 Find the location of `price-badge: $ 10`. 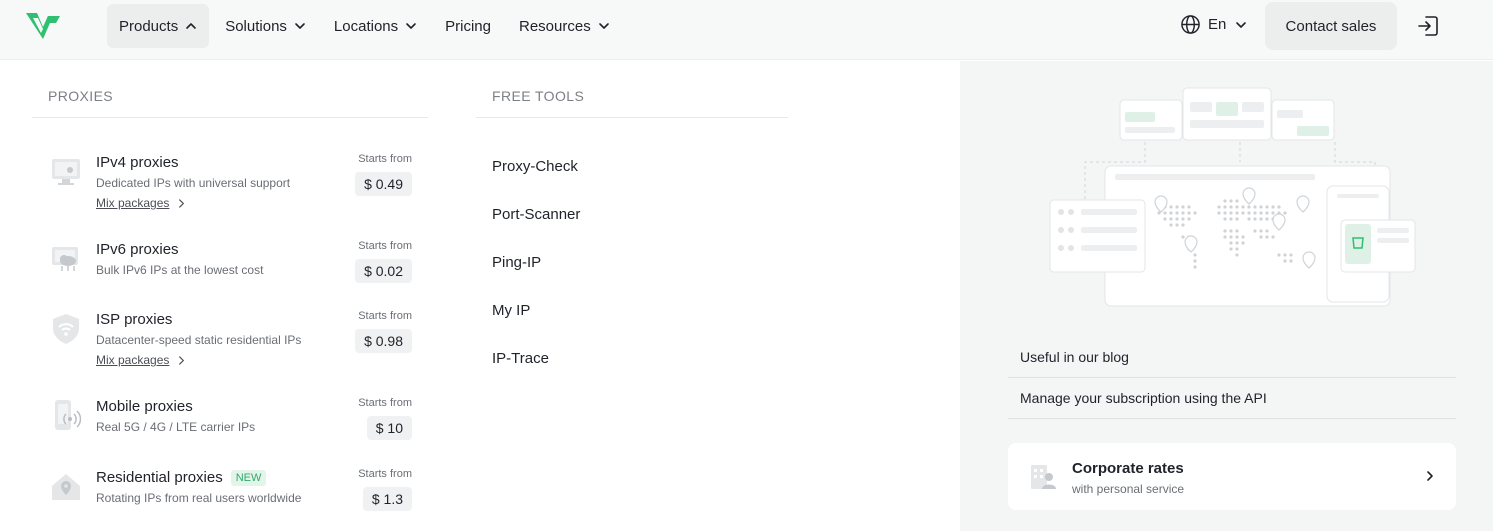

price-badge: $ 10 is located at coordinates (389, 428).